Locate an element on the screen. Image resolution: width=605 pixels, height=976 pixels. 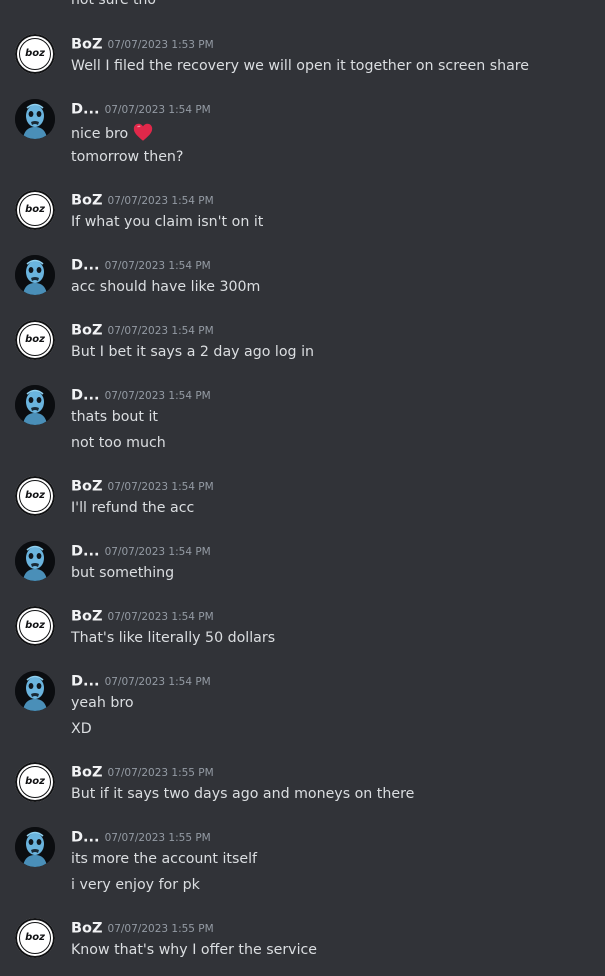
message-text: I'll refund the acc is located at coordinates (133, 508).